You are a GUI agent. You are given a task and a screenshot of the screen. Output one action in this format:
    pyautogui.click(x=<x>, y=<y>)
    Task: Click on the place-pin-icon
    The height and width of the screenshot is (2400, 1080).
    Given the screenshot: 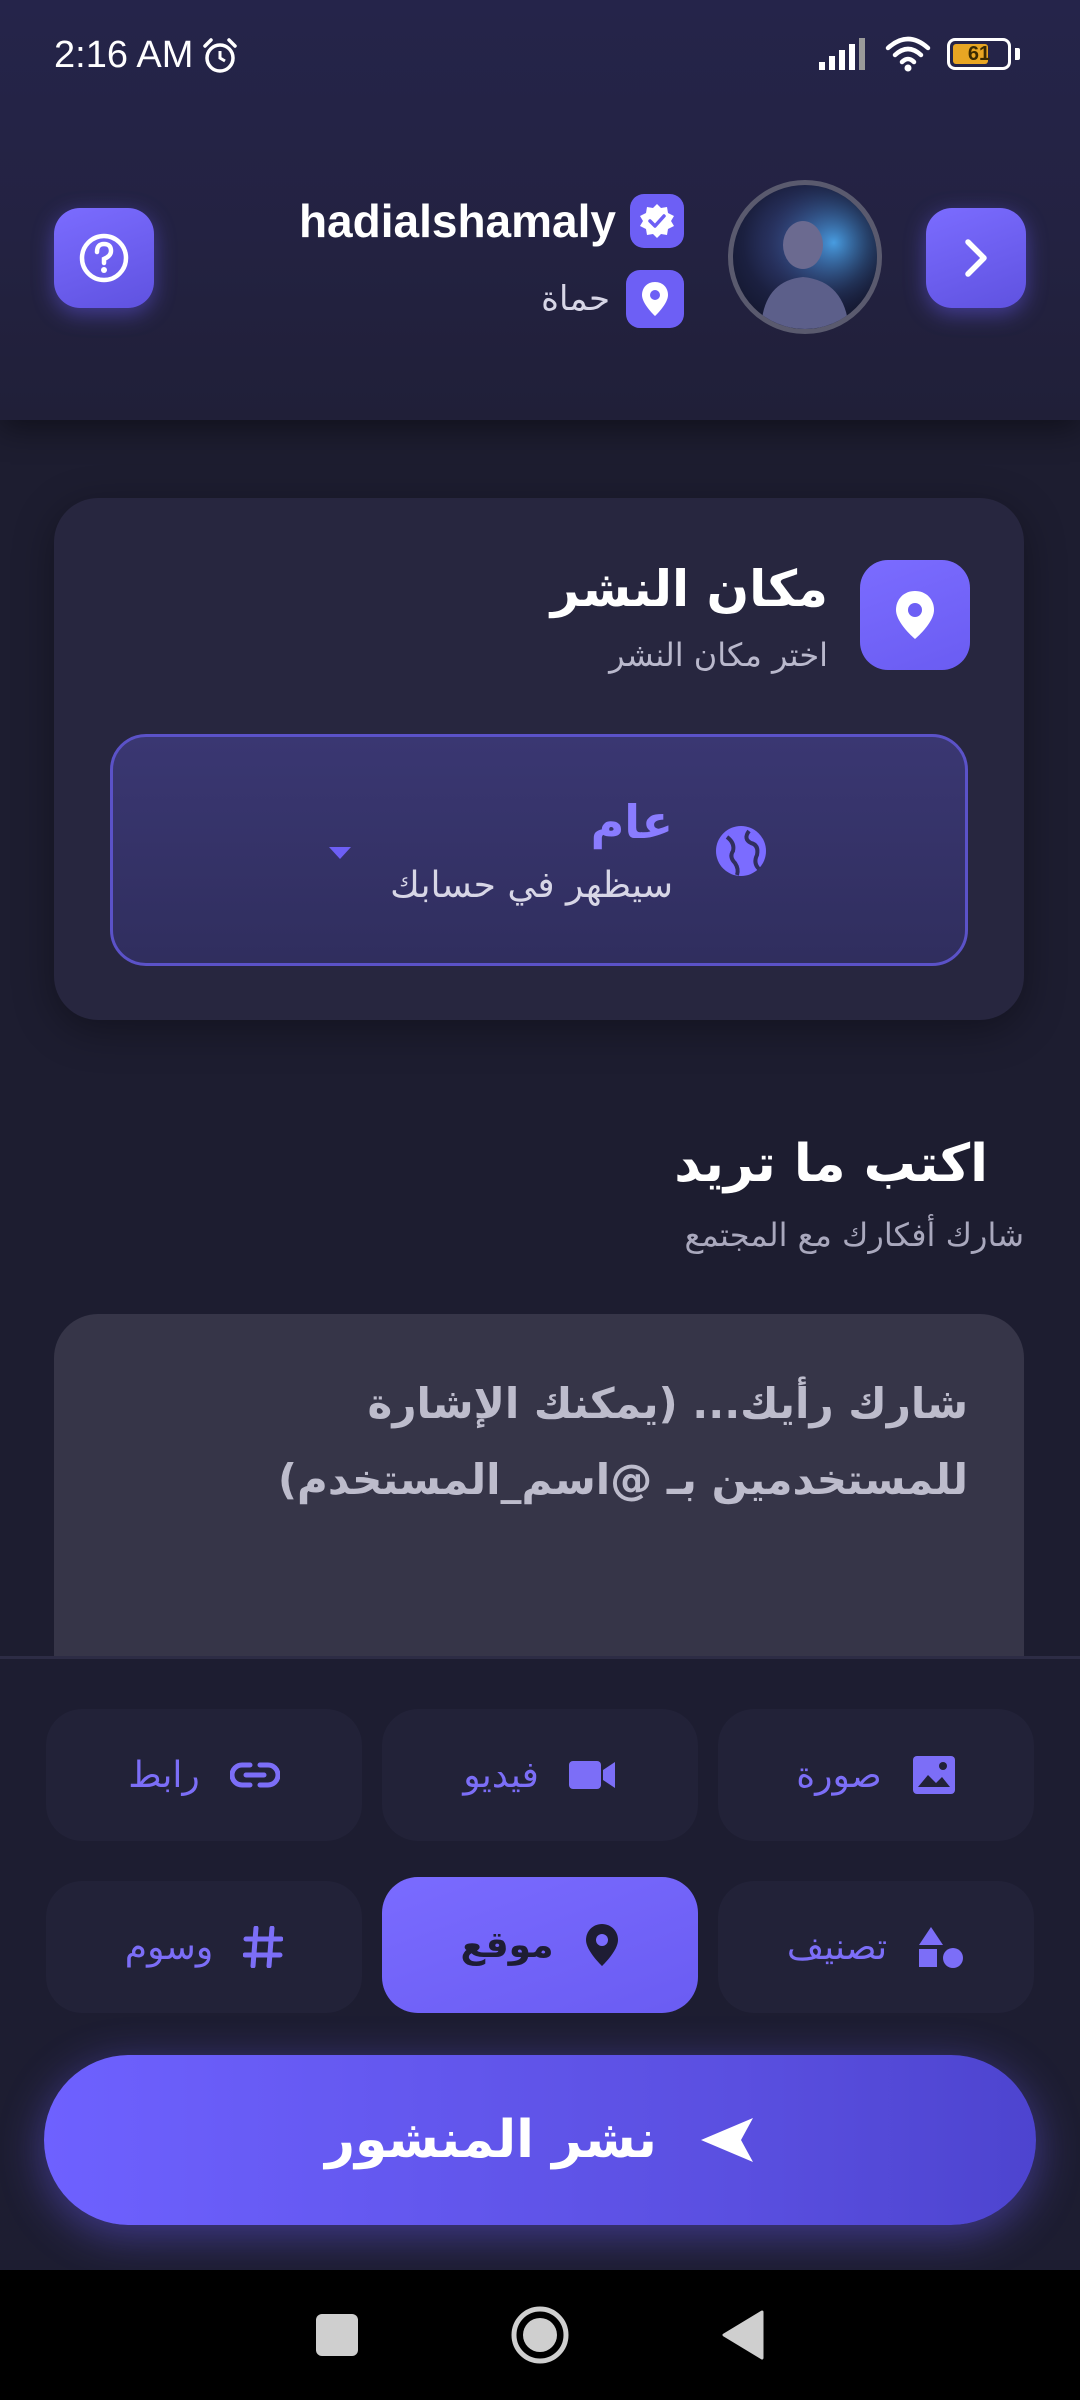 What is the action you would take?
    pyautogui.click(x=915, y=615)
    